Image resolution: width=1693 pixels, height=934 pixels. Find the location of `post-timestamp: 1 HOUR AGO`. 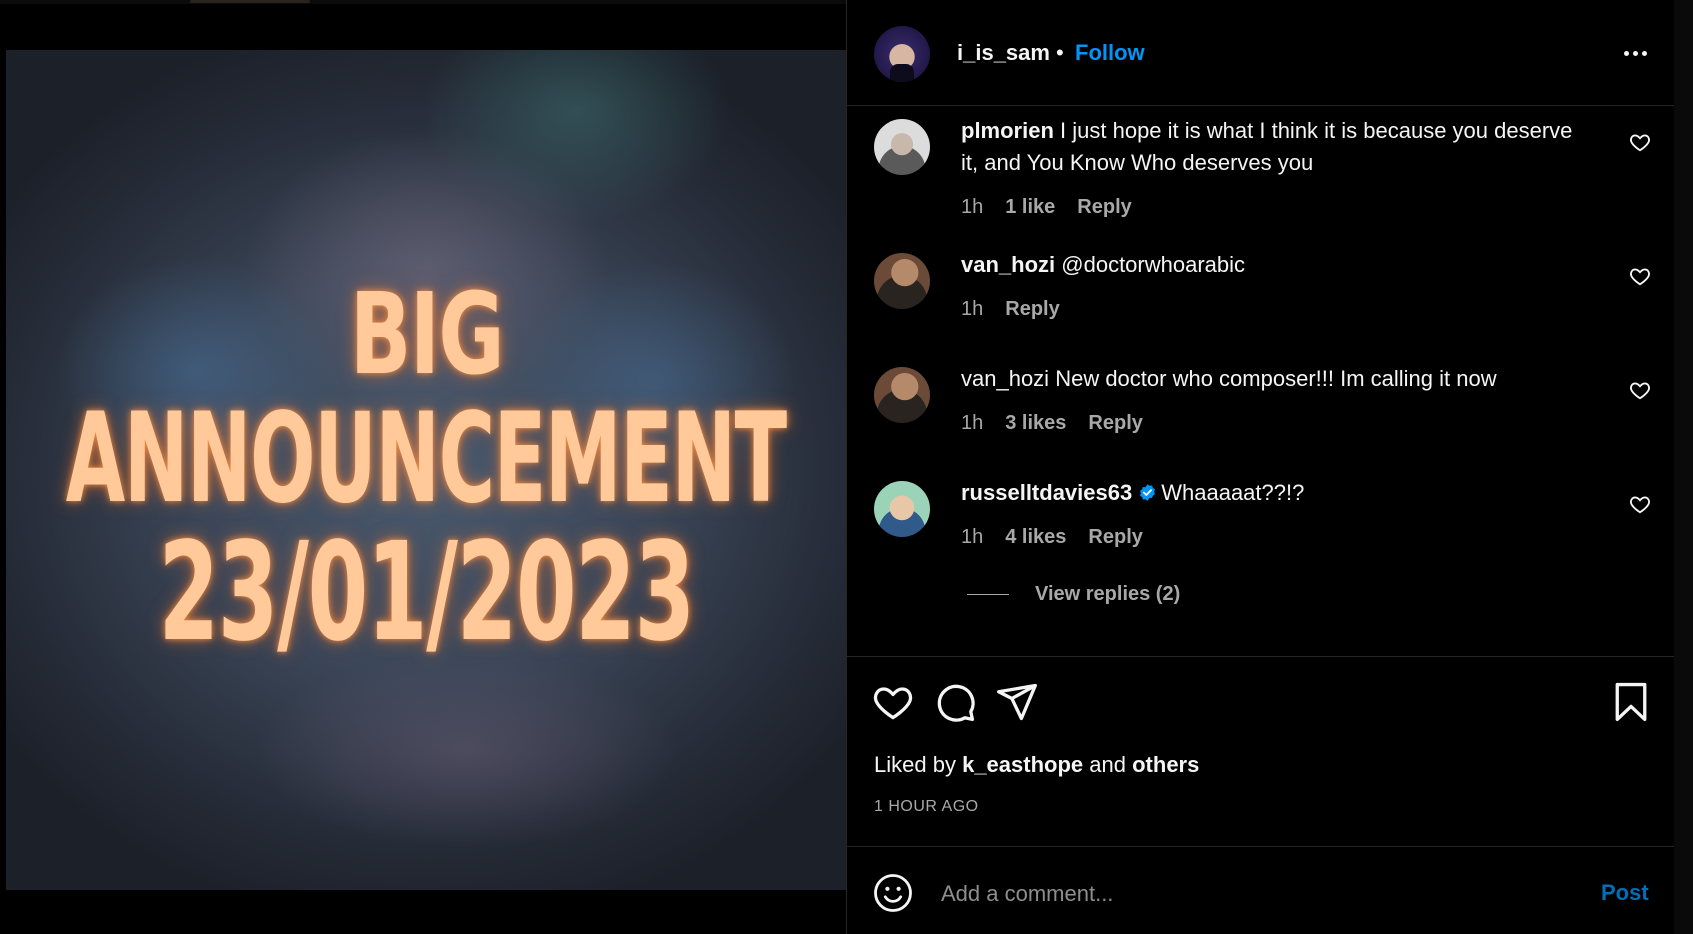

post-timestamp: 1 HOUR AGO is located at coordinates (926, 807).